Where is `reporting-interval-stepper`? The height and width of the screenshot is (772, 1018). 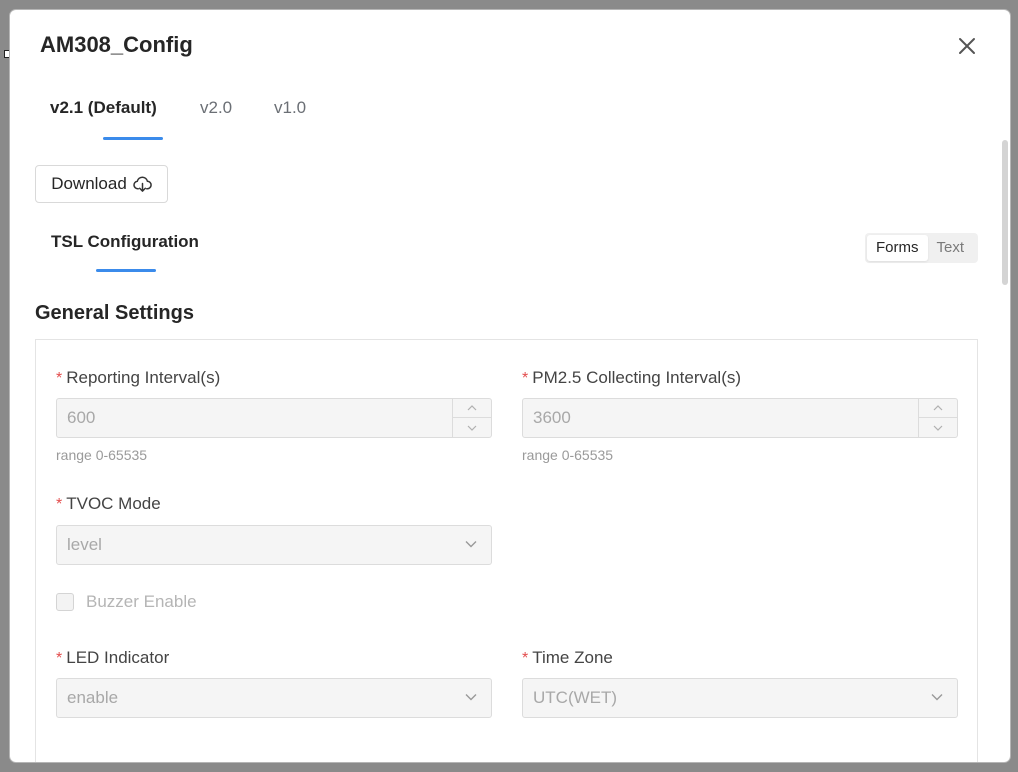 reporting-interval-stepper is located at coordinates (471, 418).